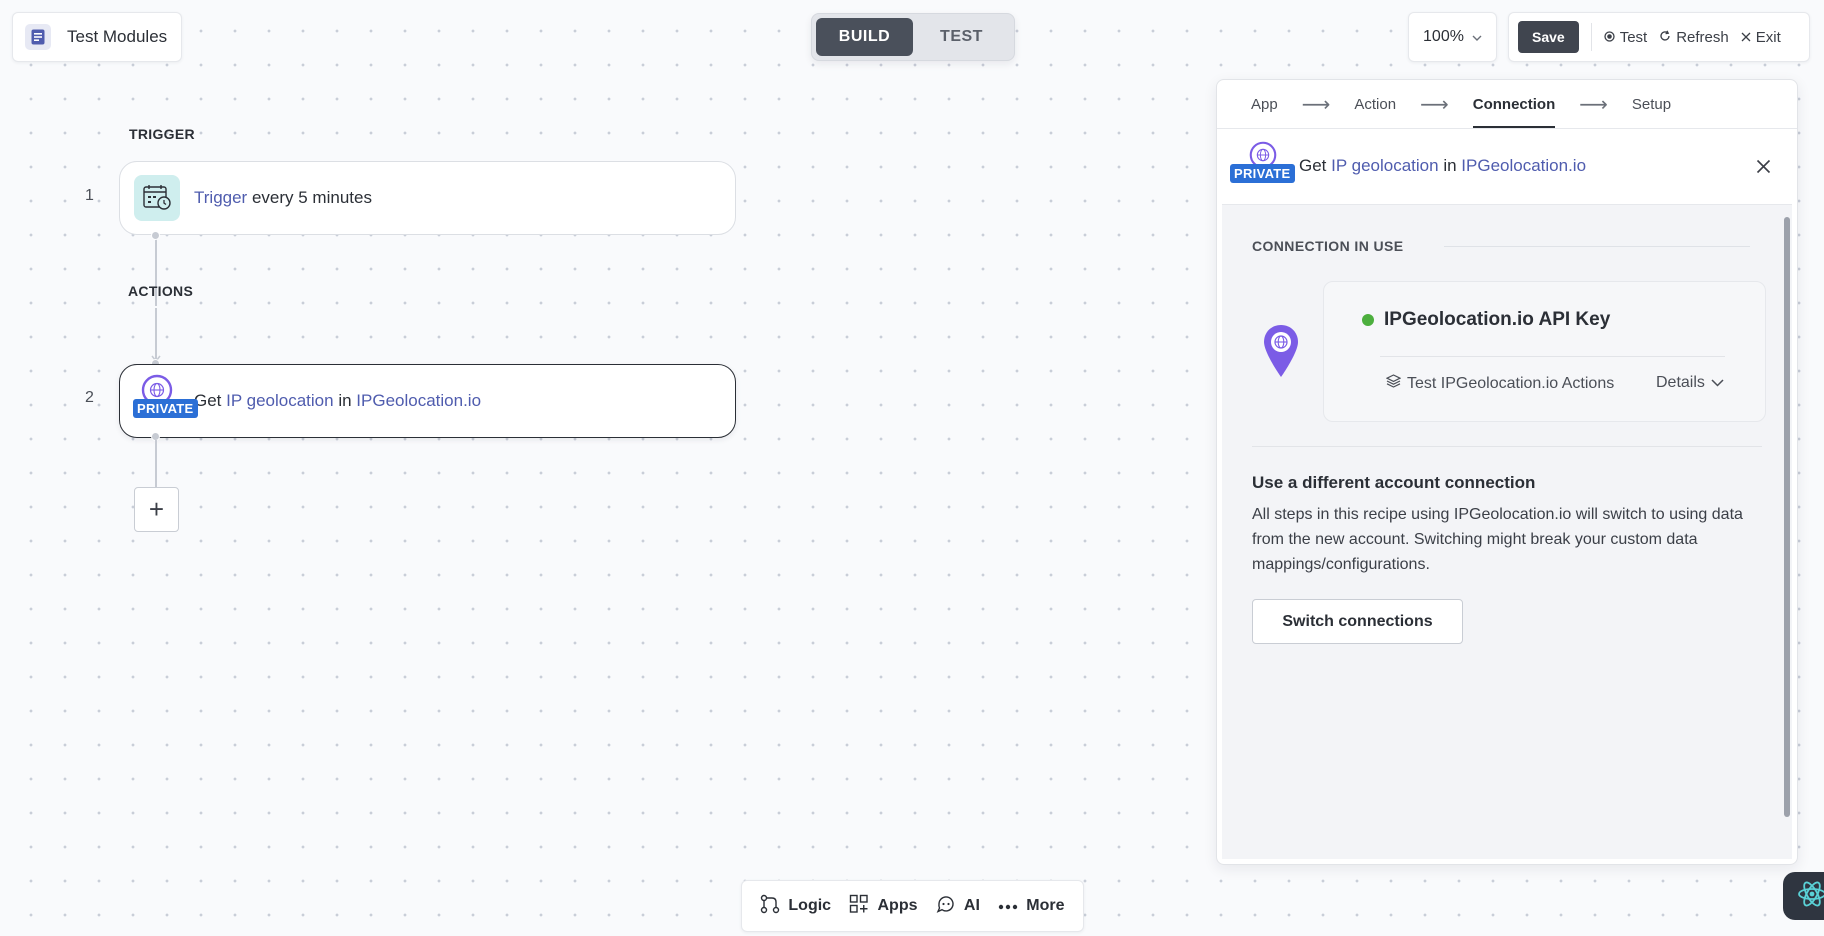  Describe the element at coordinates (311, 197) in the screenshot. I see `trigger-interval: every 5 minutes` at that location.